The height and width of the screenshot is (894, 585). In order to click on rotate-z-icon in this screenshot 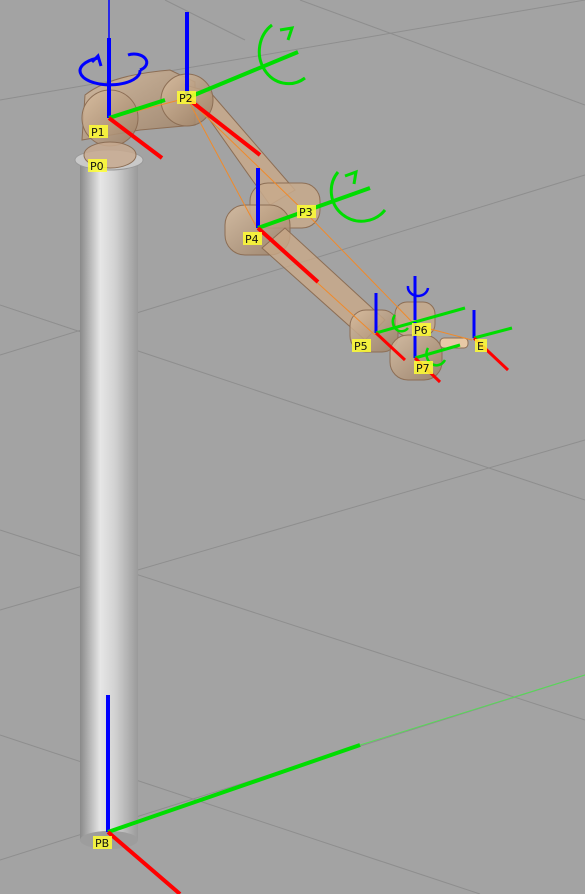, I will do `click(418, 291)`.